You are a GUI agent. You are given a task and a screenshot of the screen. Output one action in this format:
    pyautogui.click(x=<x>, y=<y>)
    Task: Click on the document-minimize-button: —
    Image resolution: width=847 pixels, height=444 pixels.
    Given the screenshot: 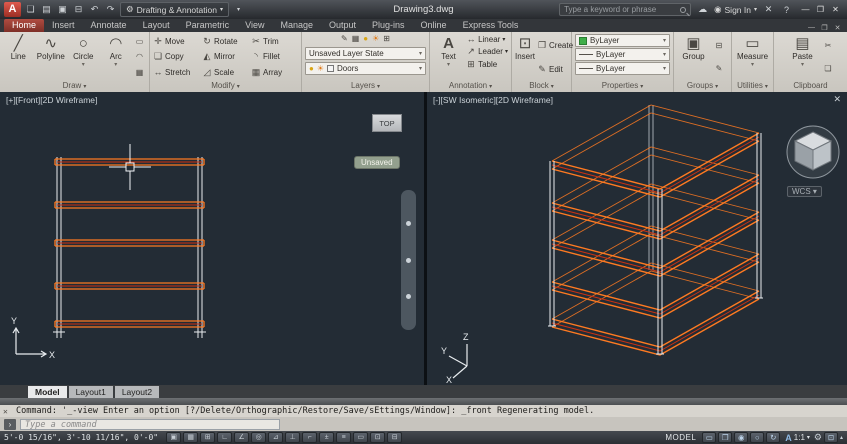 What is the action you would take?
    pyautogui.click(x=811, y=28)
    